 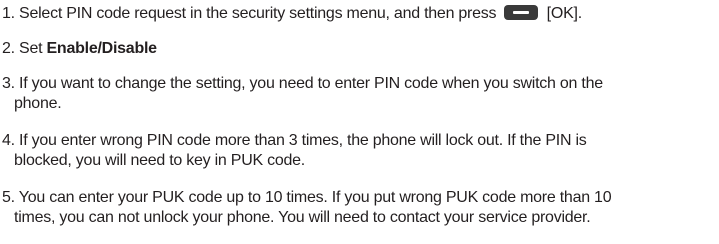 I want to click on step-option-bold: Enable/Disable, so click(x=102, y=48).